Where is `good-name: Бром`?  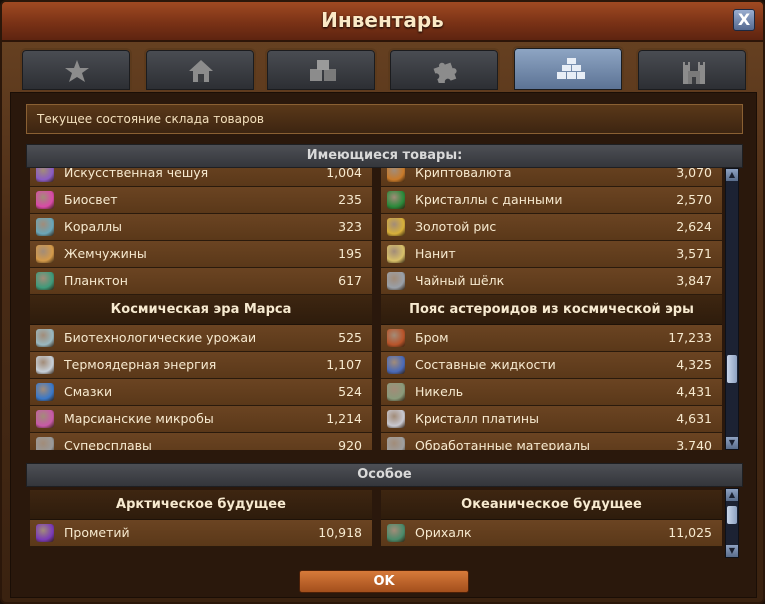 good-name: Бром is located at coordinates (432, 337).